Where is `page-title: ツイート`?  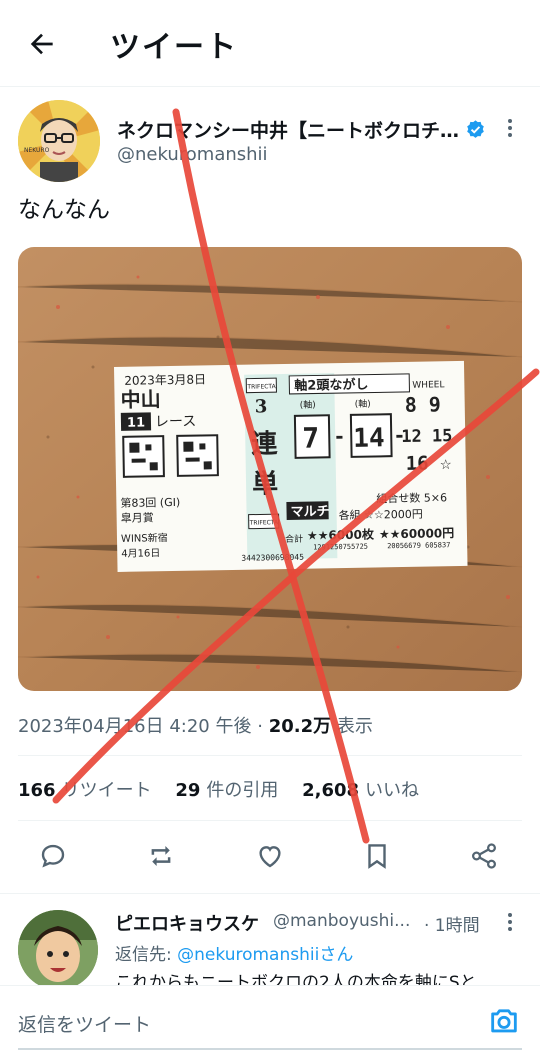 page-title: ツイート is located at coordinates (174, 47).